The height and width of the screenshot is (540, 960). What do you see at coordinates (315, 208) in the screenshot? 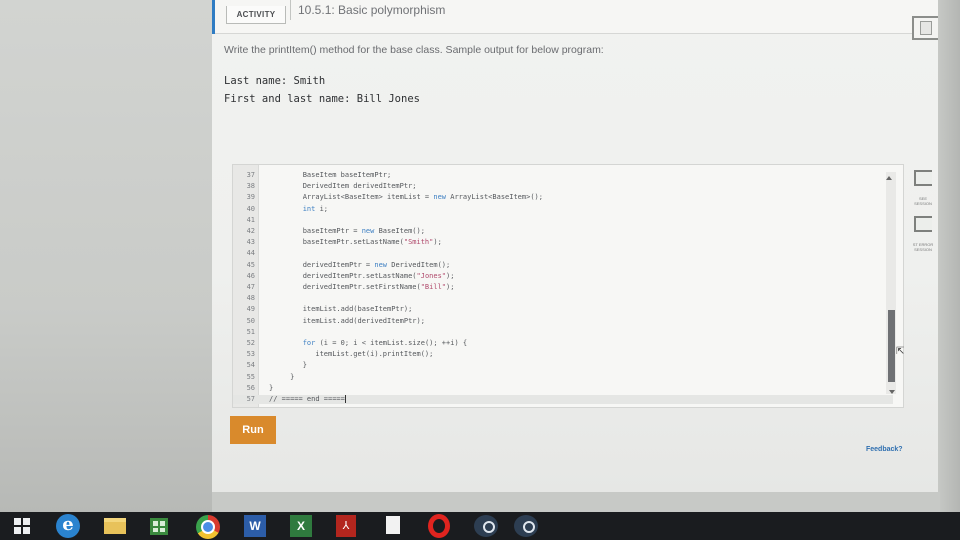
I see `code-text: int i;` at bounding box center [315, 208].